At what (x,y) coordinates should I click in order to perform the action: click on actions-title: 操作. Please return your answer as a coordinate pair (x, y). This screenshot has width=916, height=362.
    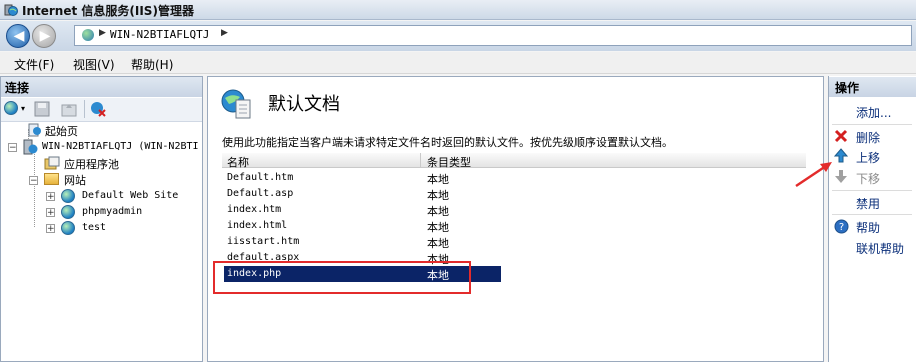
    Looking at the image, I should click on (872, 87).